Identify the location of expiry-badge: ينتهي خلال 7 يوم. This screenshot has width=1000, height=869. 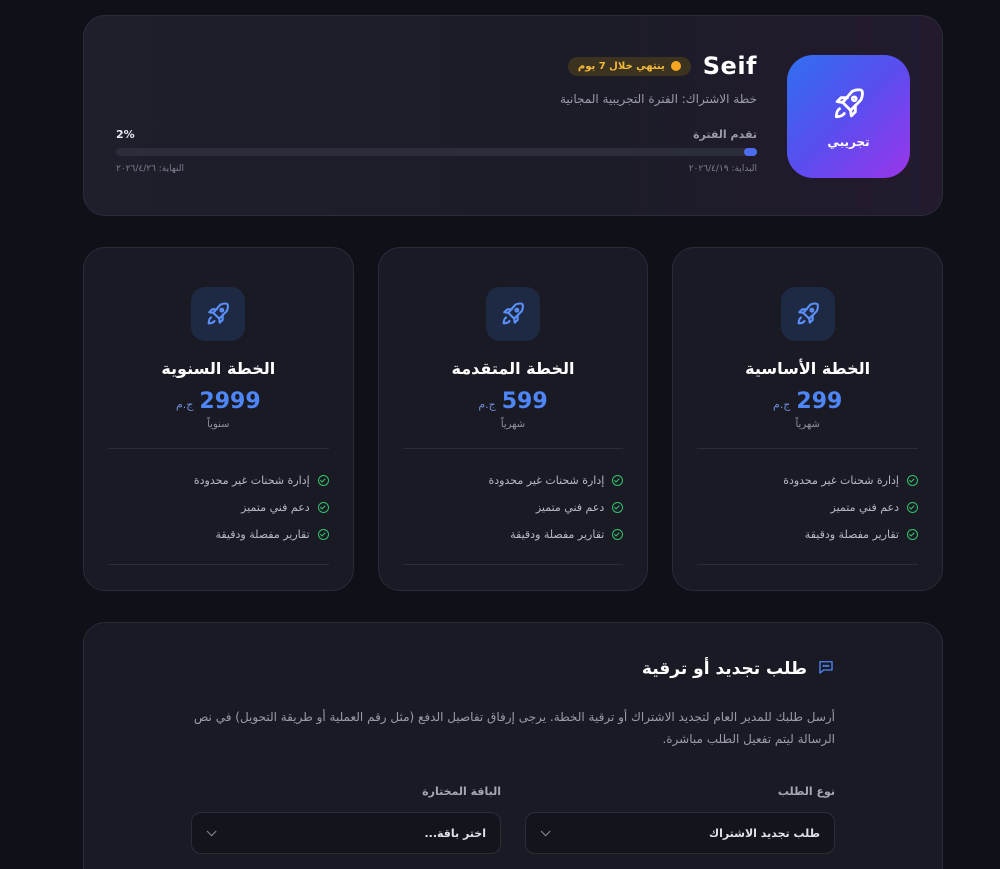
(629, 66).